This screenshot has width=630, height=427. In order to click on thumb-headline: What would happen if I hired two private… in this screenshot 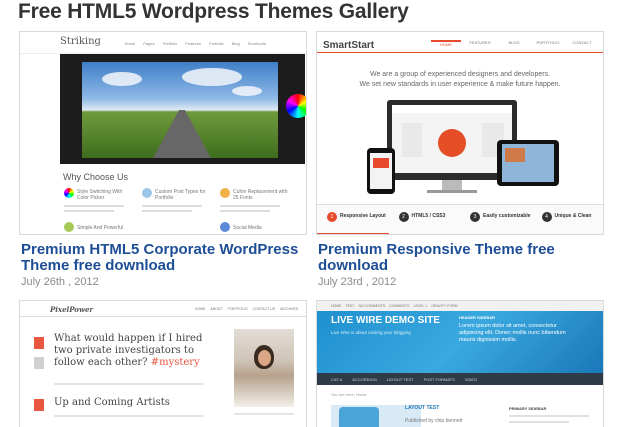, I will do `click(128, 350)`.